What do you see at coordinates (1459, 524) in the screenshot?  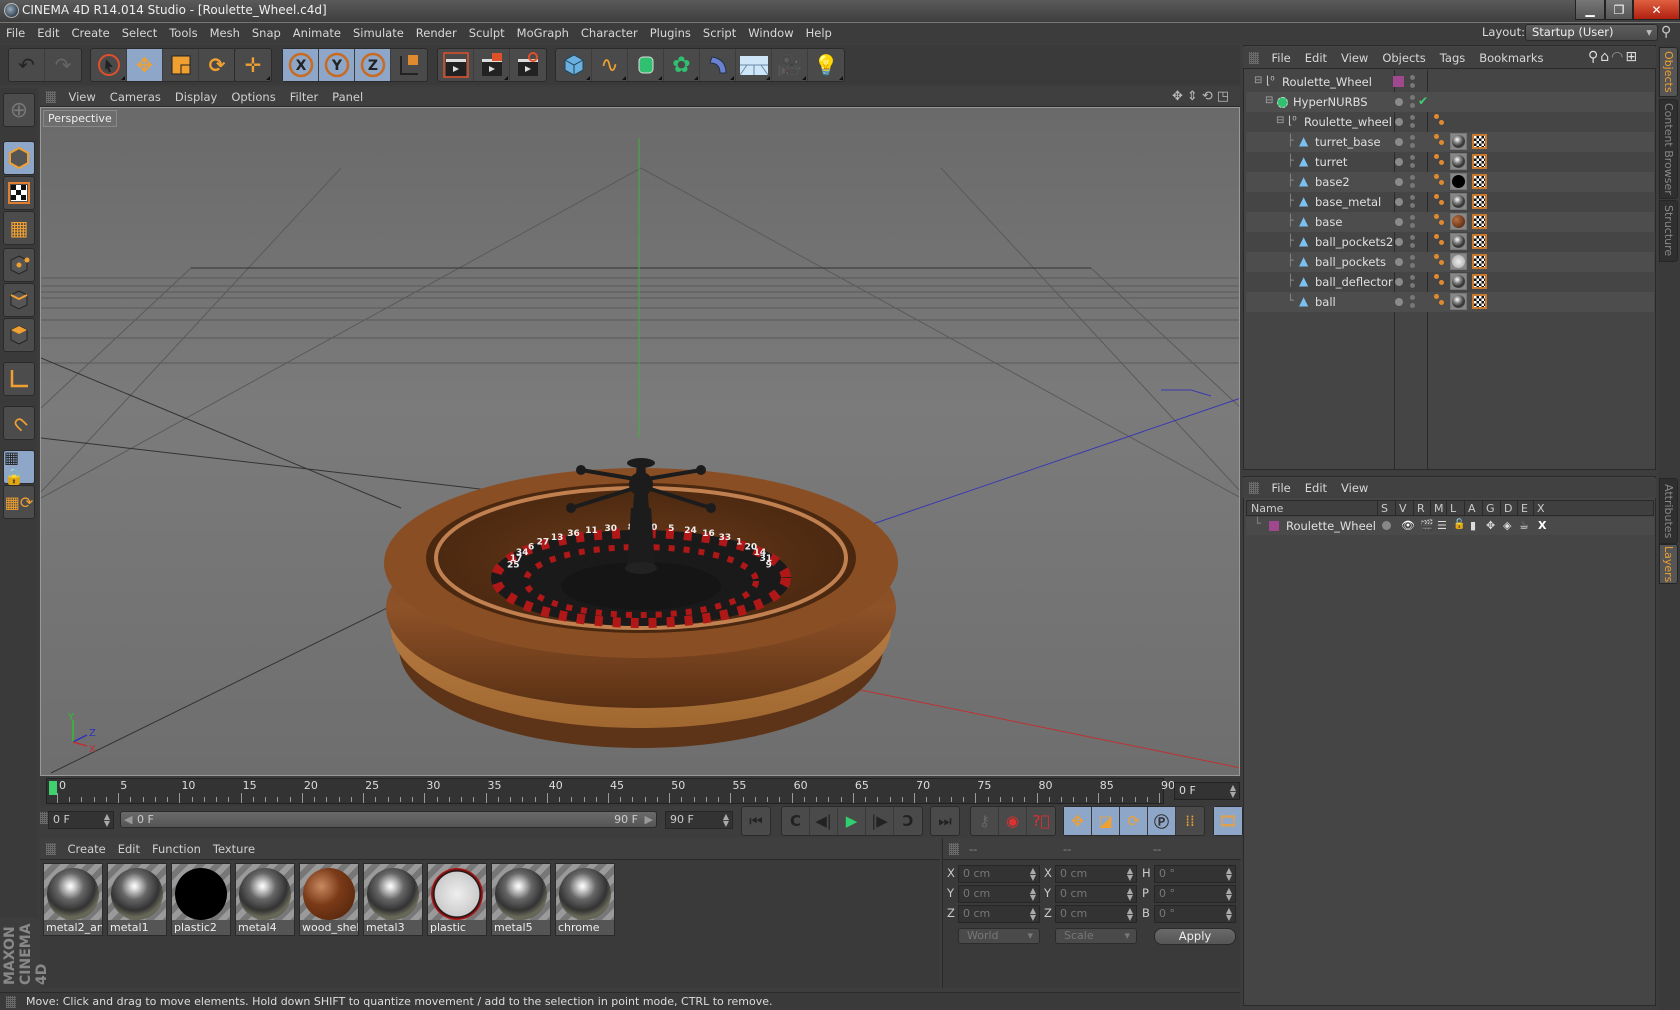 I see `layer-lock-icon: 🔓` at bounding box center [1459, 524].